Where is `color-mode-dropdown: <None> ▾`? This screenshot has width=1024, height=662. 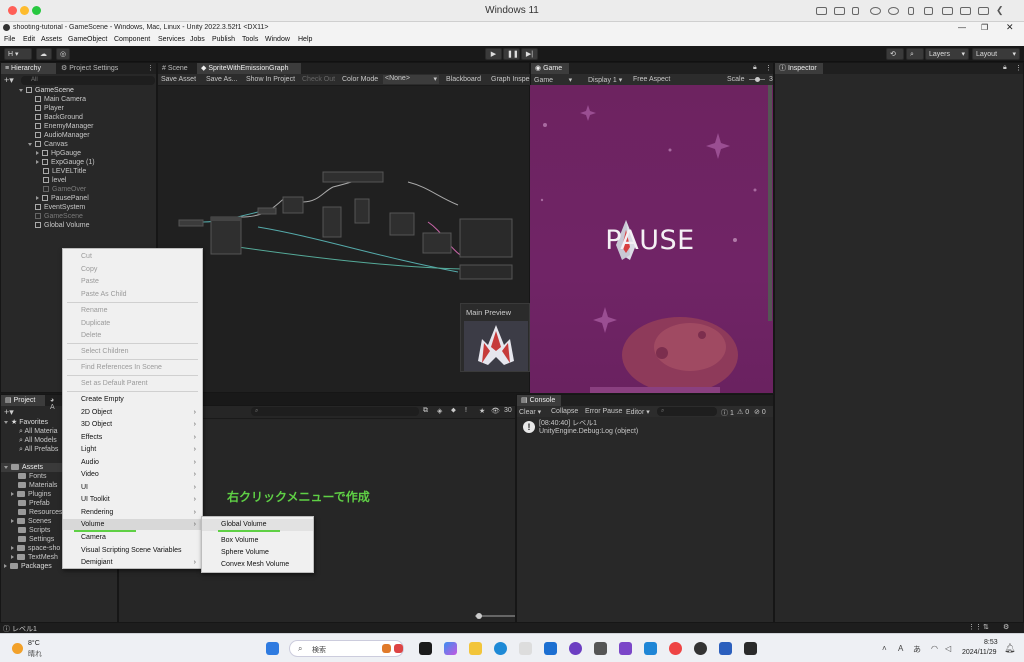 color-mode-dropdown: <None> ▾ is located at coordinates (411, 79).